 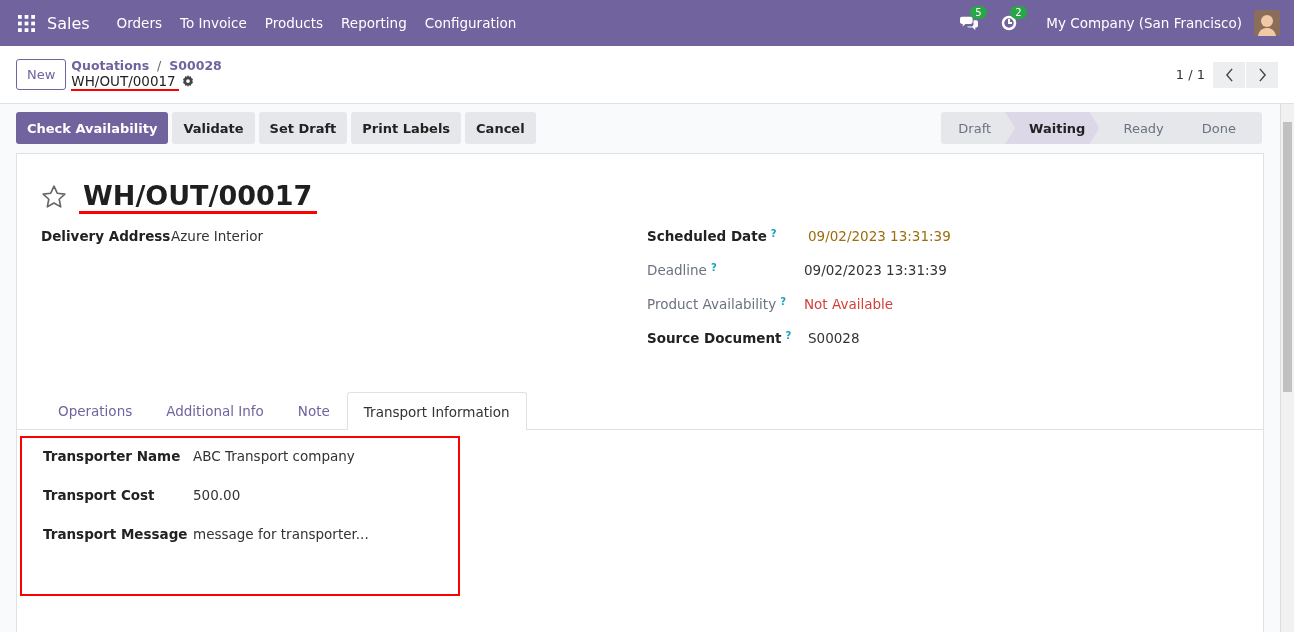 What do you see at coordinates (123, 81) in the screenshot?
I see `record-name: WH/OUT/00017` at bounding box center [123, 81].